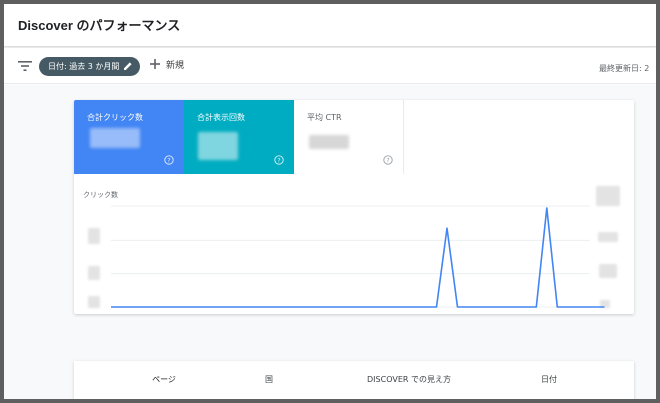 Image resolution: width=660 pixels, height=403 pixels. I want to click on date-filter-chip: 日付: 過去 3 か月間, so click(89, 66).